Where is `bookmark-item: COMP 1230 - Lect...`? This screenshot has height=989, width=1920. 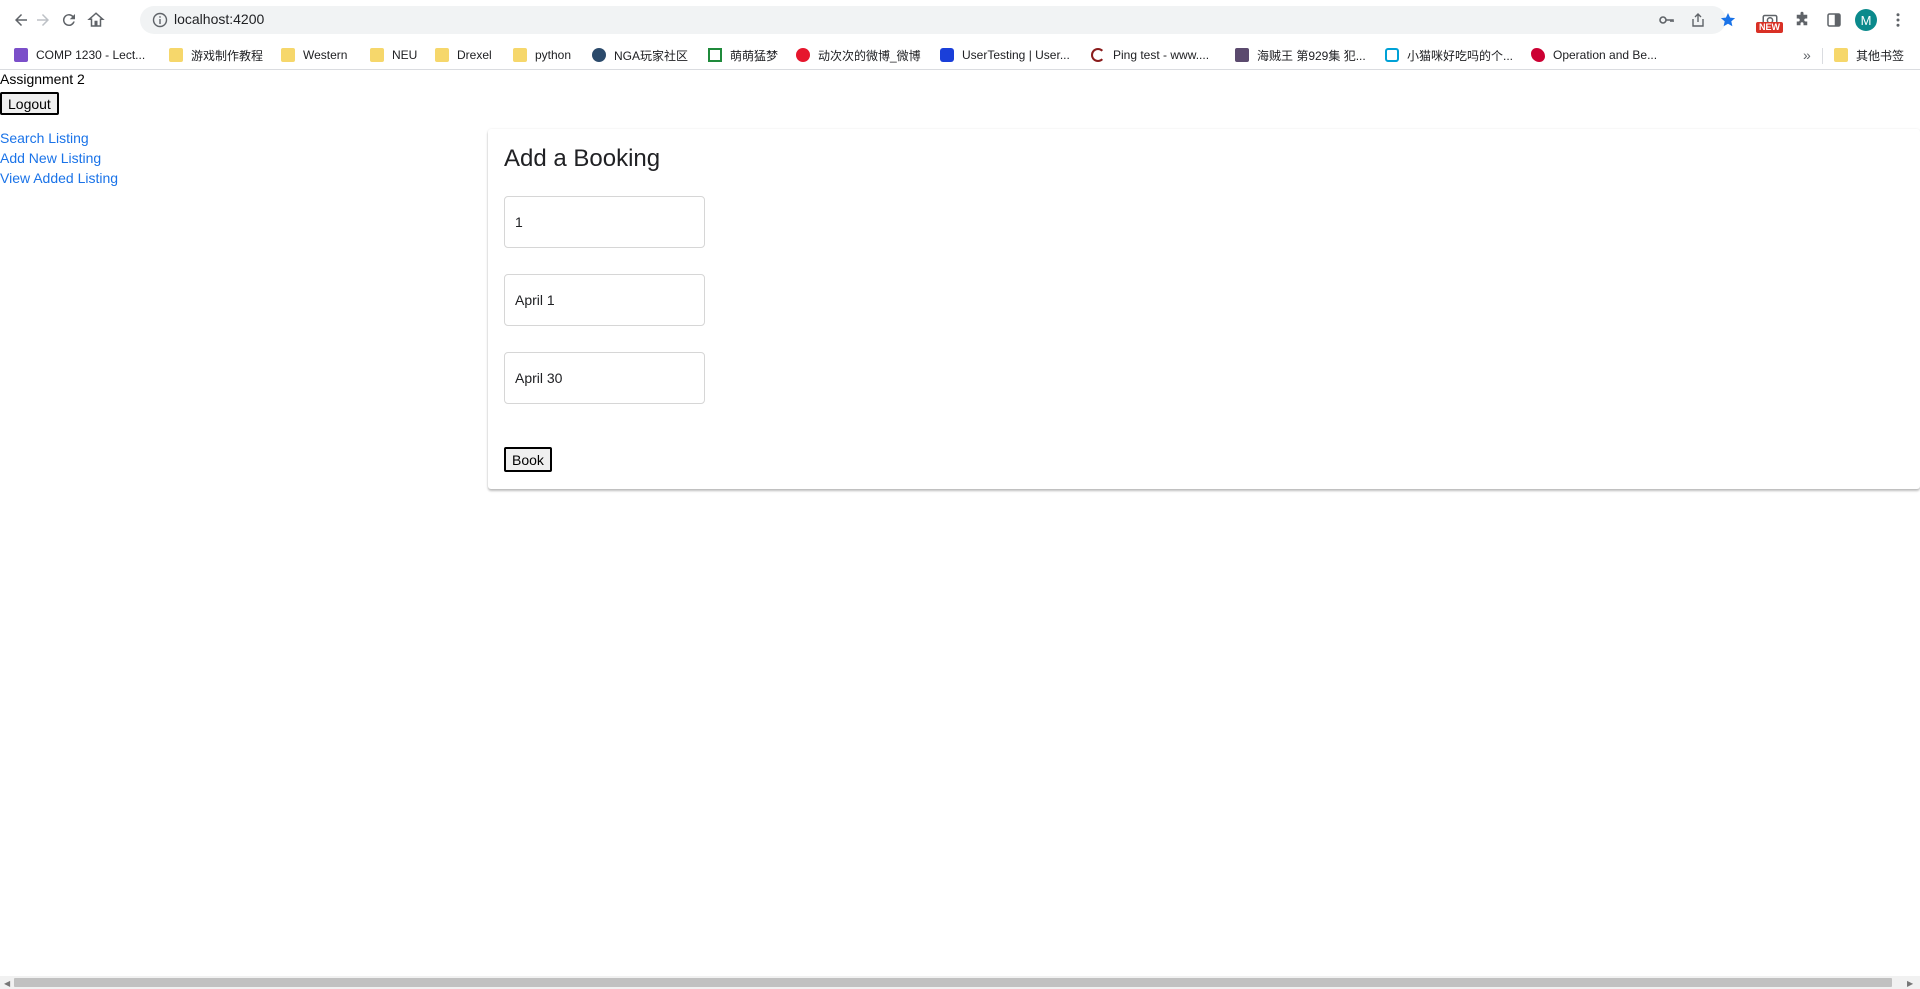 bookmark-item: COMP 1230 - Lect... is located at coordinates (79, 55).